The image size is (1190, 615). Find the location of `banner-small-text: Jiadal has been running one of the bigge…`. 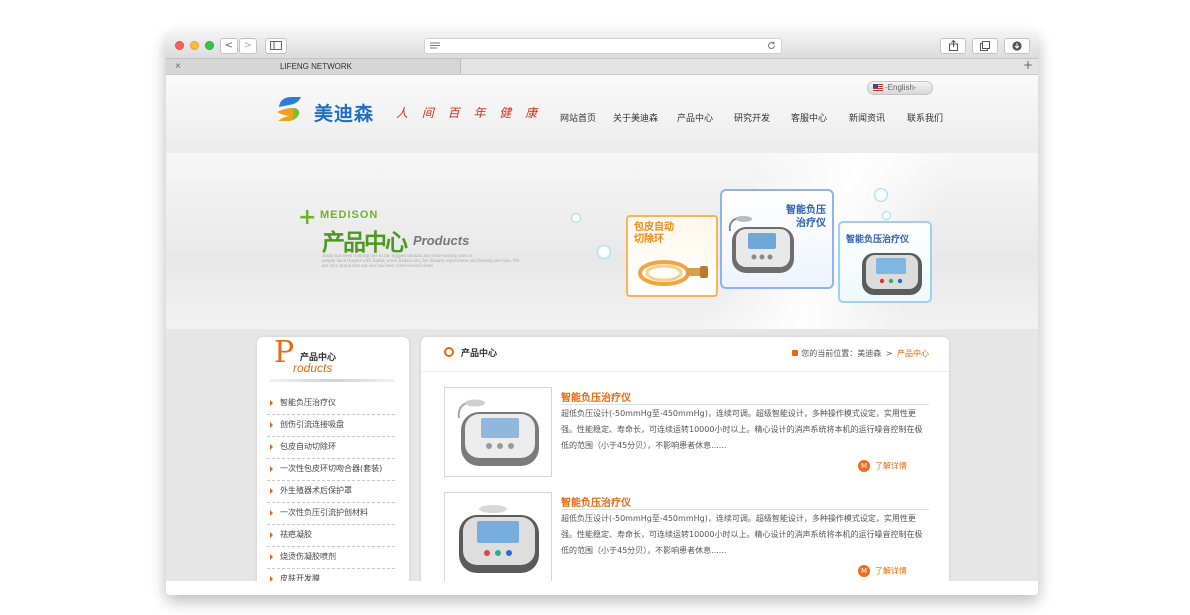

banner-small-text: Jiadal has been running one of the bigge… is located at coordinates (421, 261).